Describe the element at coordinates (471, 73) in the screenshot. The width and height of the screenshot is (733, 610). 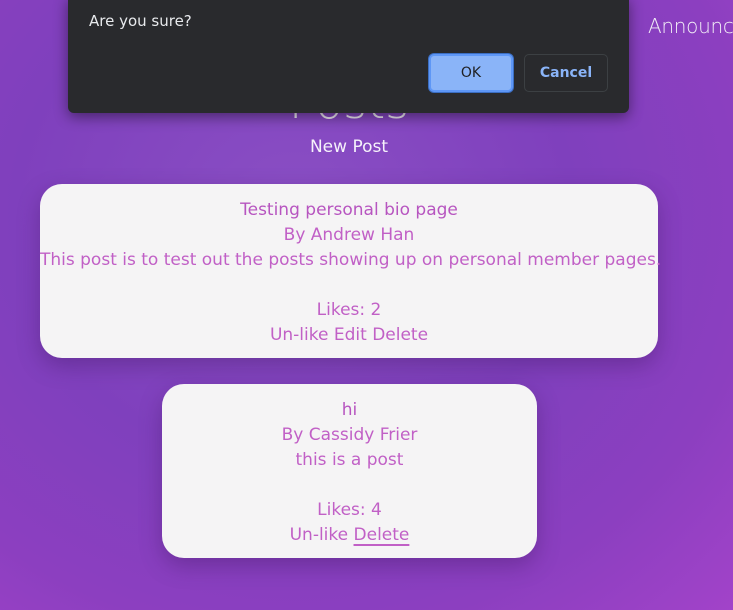
I see `ok-button: OK` at that location.